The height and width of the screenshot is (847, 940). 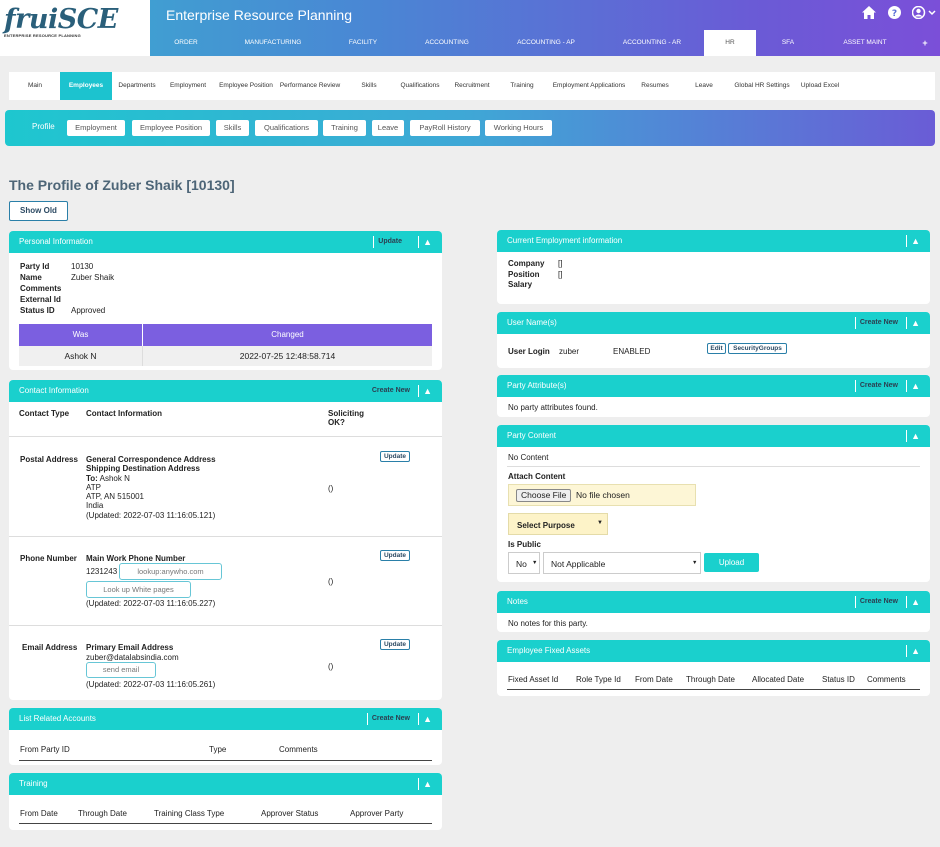 I want to click on select-purpose-dropdown: Select Purpose ▼, so click(x=558, y=524).